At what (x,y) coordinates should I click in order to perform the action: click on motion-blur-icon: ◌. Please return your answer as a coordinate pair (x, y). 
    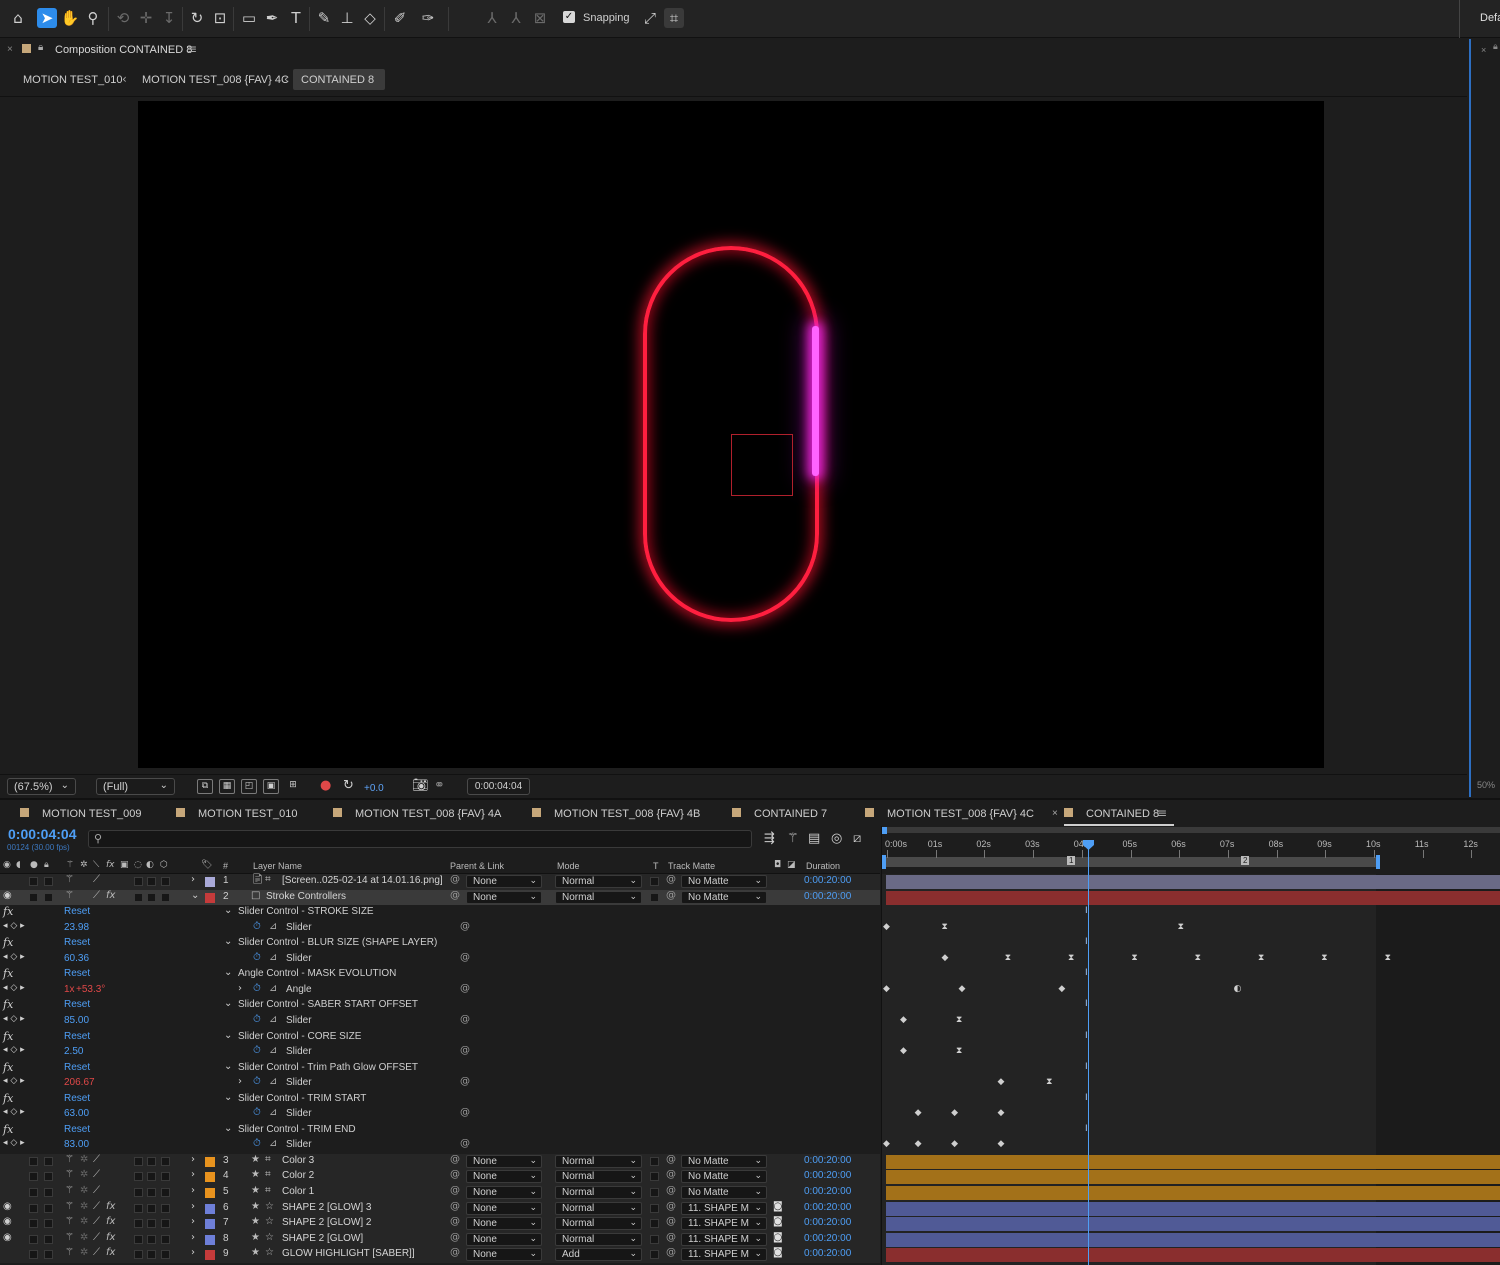
    Looking at the image, I should click on (138, 865).